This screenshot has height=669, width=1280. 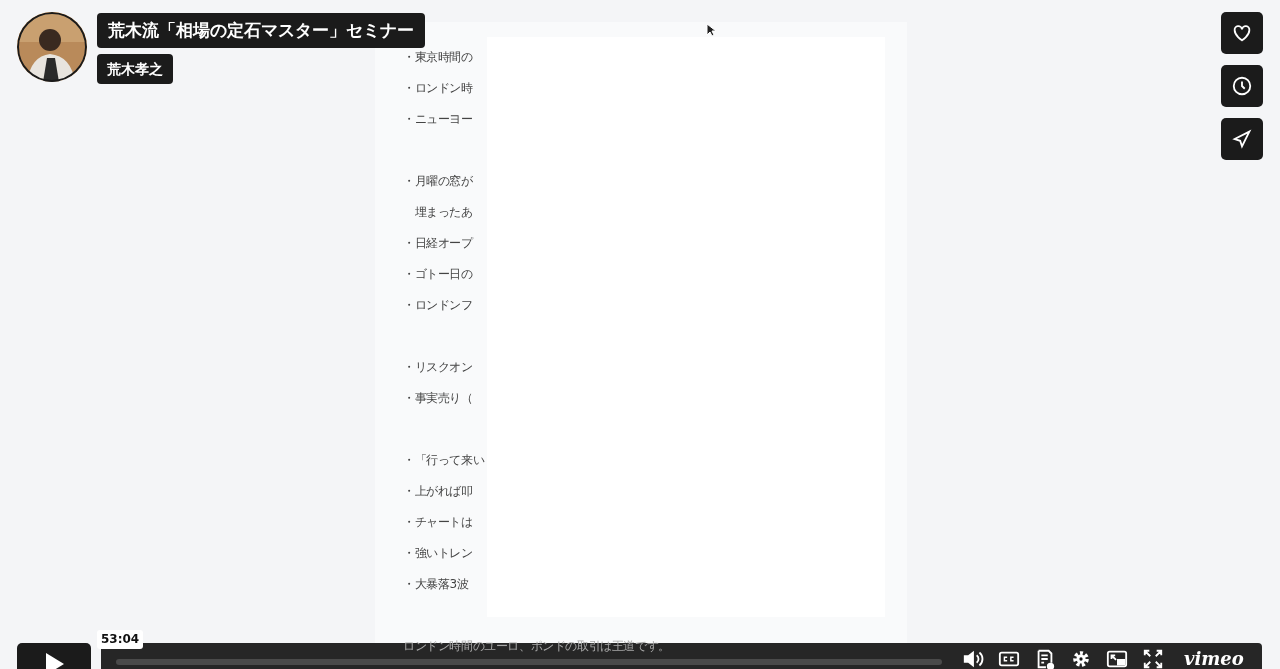 I want to click on document-line: ・日経オープ, so click(x=438, y=243).